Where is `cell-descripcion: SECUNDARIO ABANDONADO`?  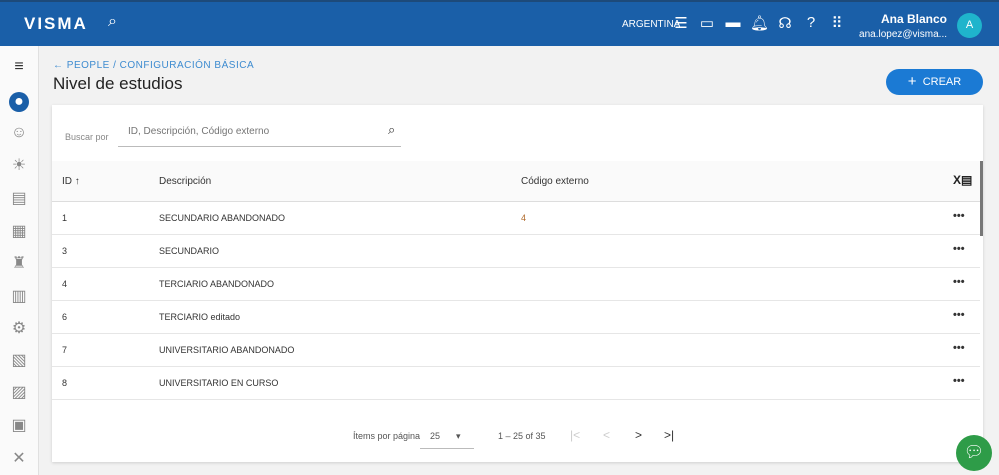 cell-descripcion: SECUNDARIO ABANDONADO is located at coordinates (222, 218).